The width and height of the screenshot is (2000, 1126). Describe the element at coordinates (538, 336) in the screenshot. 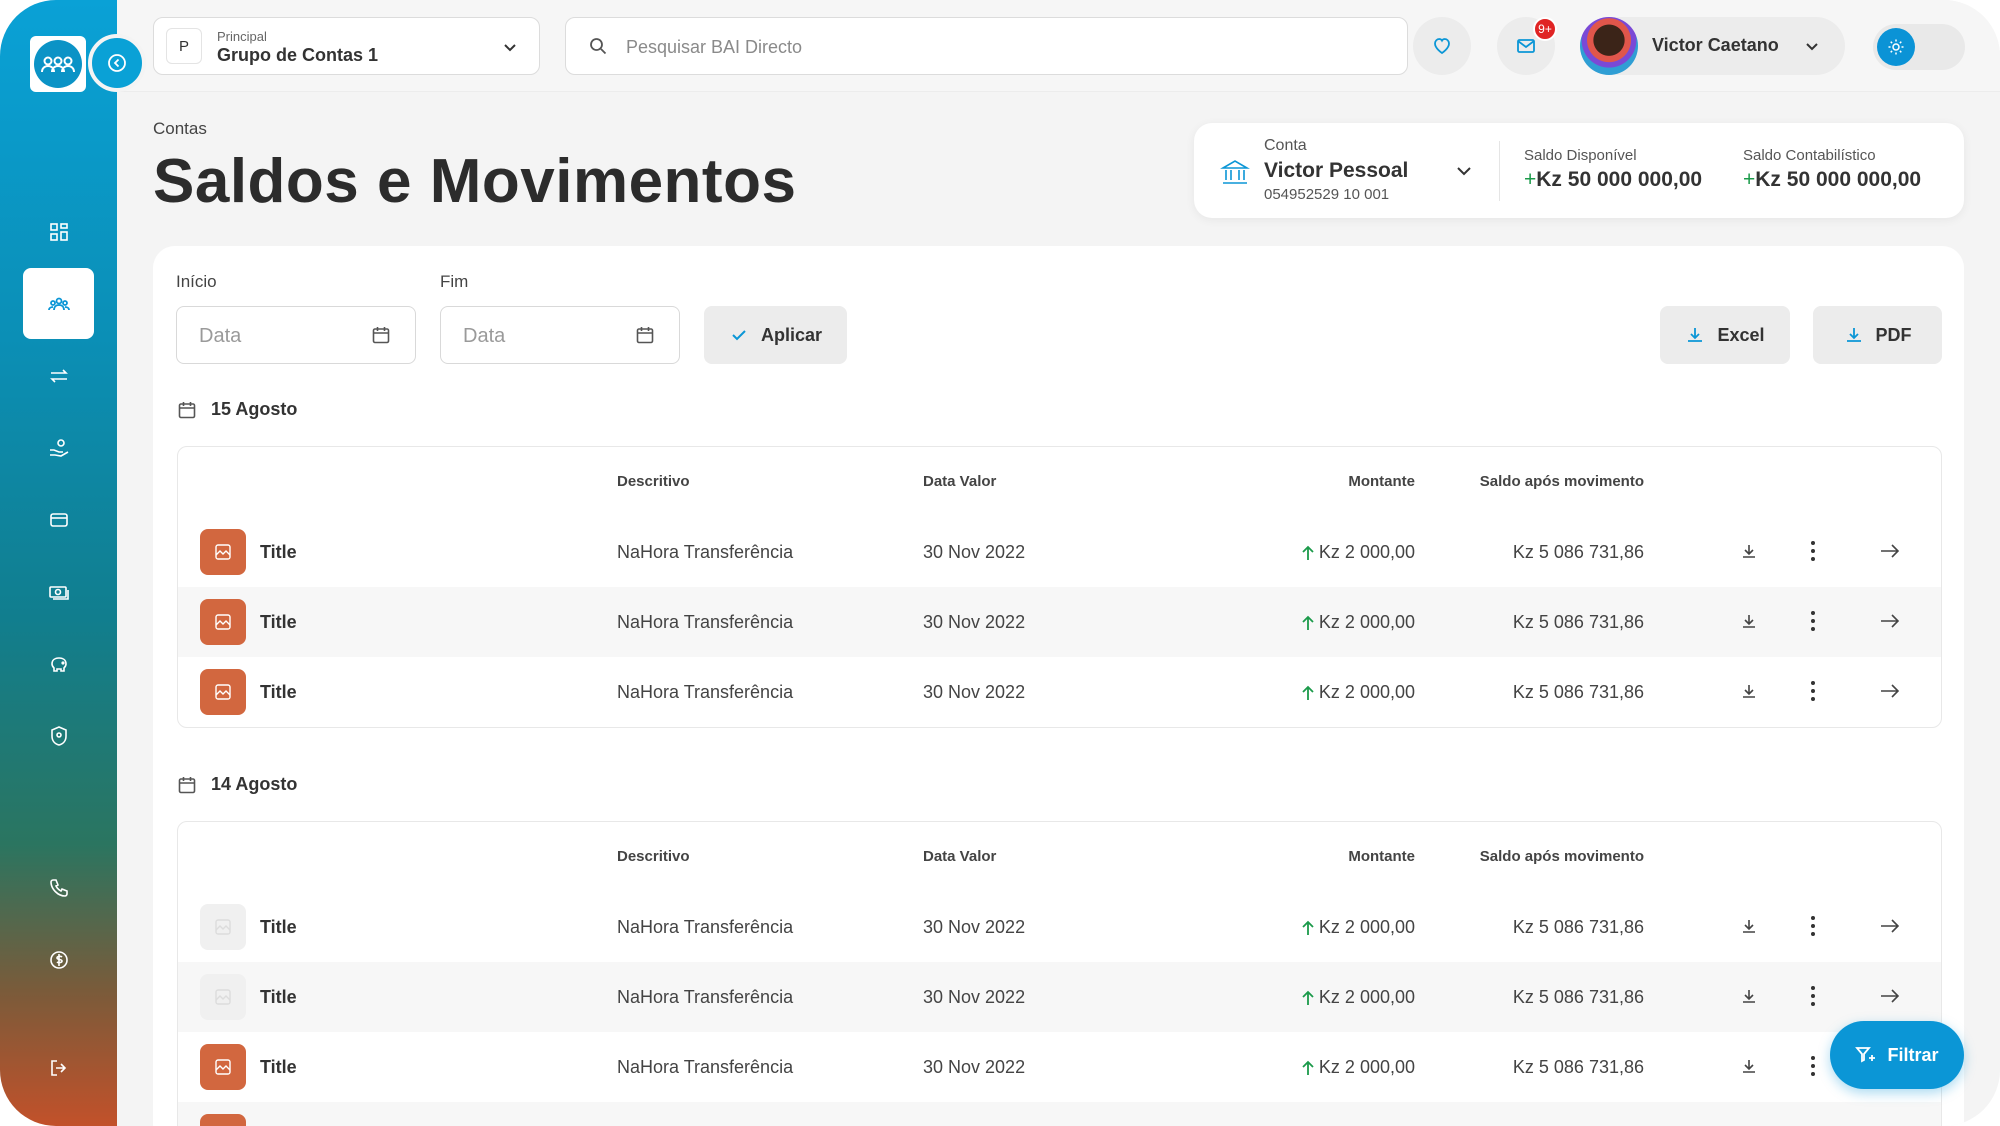

I see `end-date-input` at that location.